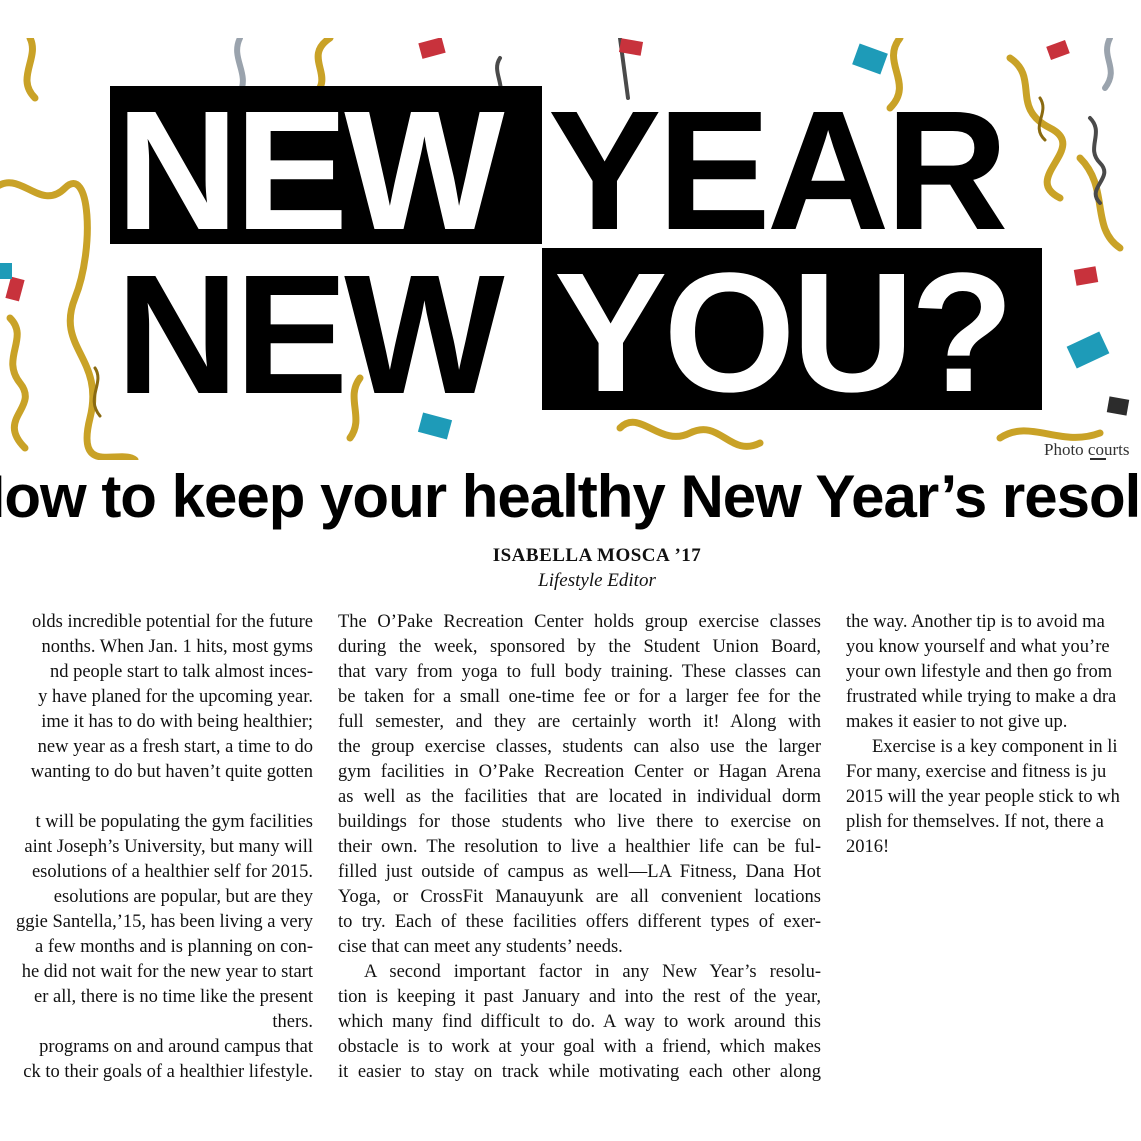  Describe the element at coordinates (975, 622) in the screenshot. I see `paragraph-line: the way. Another tip is to avoid ma` at that location.